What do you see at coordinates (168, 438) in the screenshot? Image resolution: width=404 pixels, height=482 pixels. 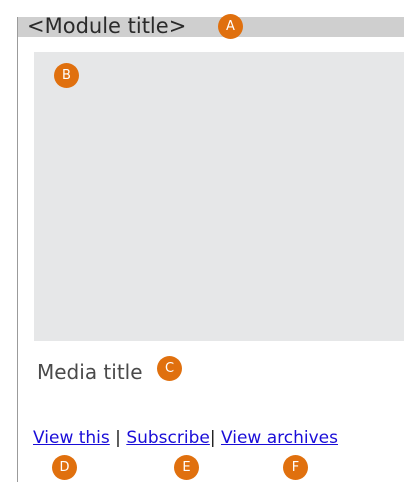 I see `subscribe-link: Subscribe` at bounding box center [168, 438].